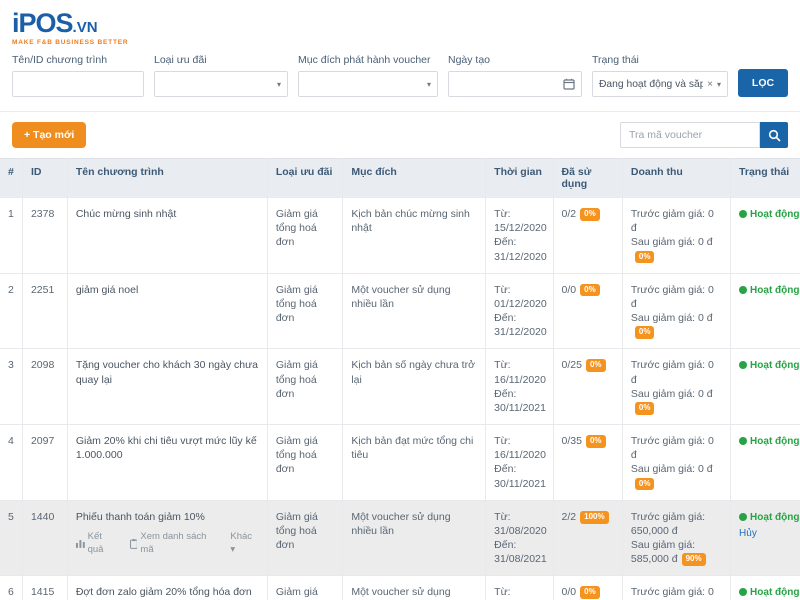 The width and height of the screenshot is (800, 600). What do you see at coordinates (175, 544) in the screenshot?
I see `view-code-list-link: Xem danh sách mã` at bounding box center [175, 544].